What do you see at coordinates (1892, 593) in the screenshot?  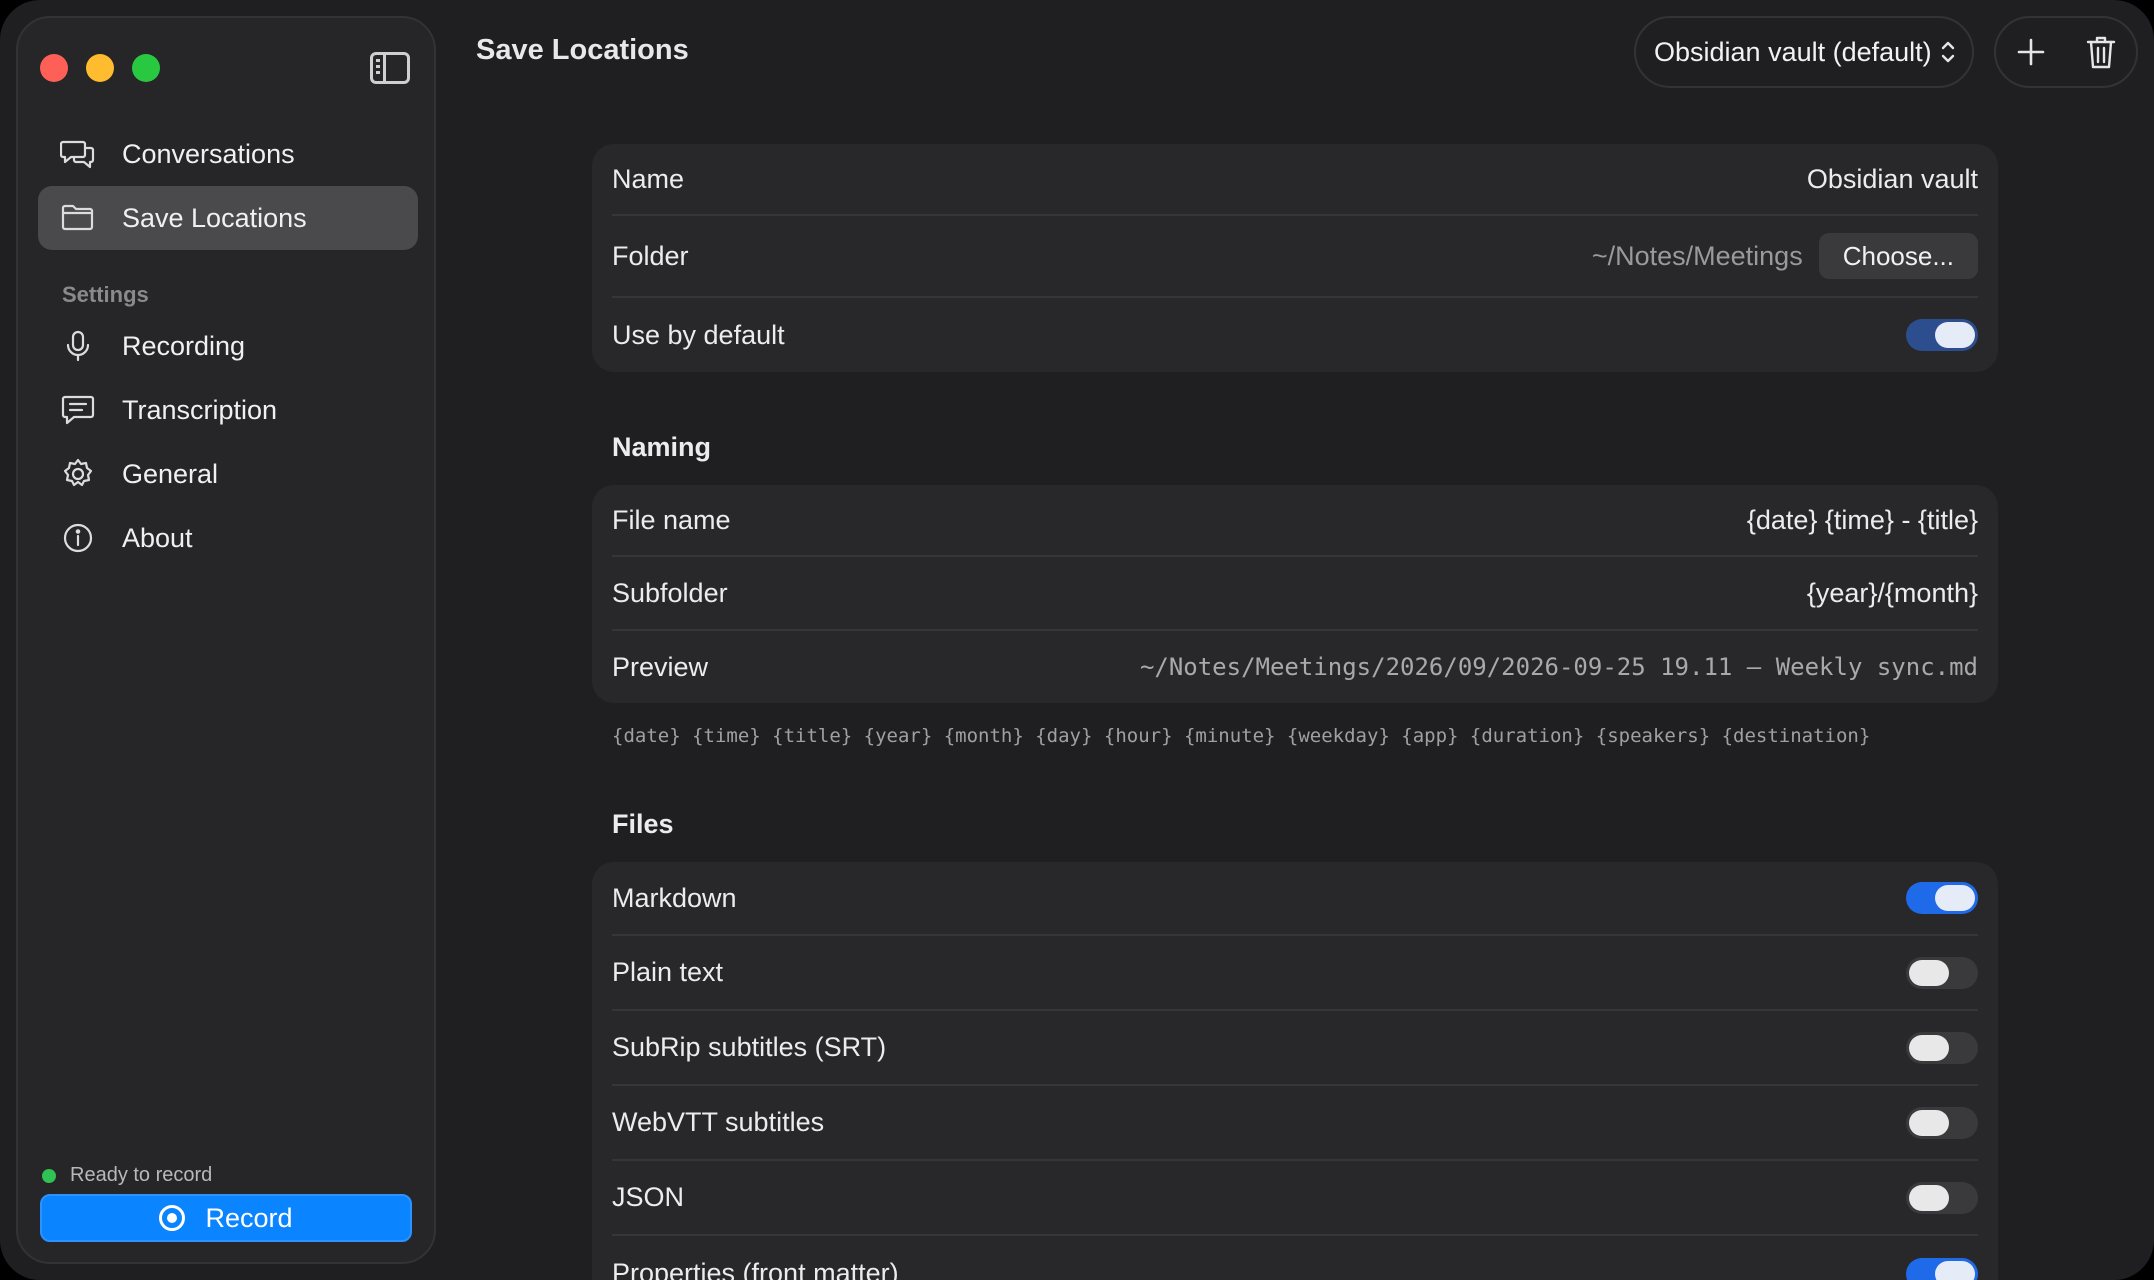 I see `subfolder-field: {year}/{month}` at bounding box center [1892, 593].